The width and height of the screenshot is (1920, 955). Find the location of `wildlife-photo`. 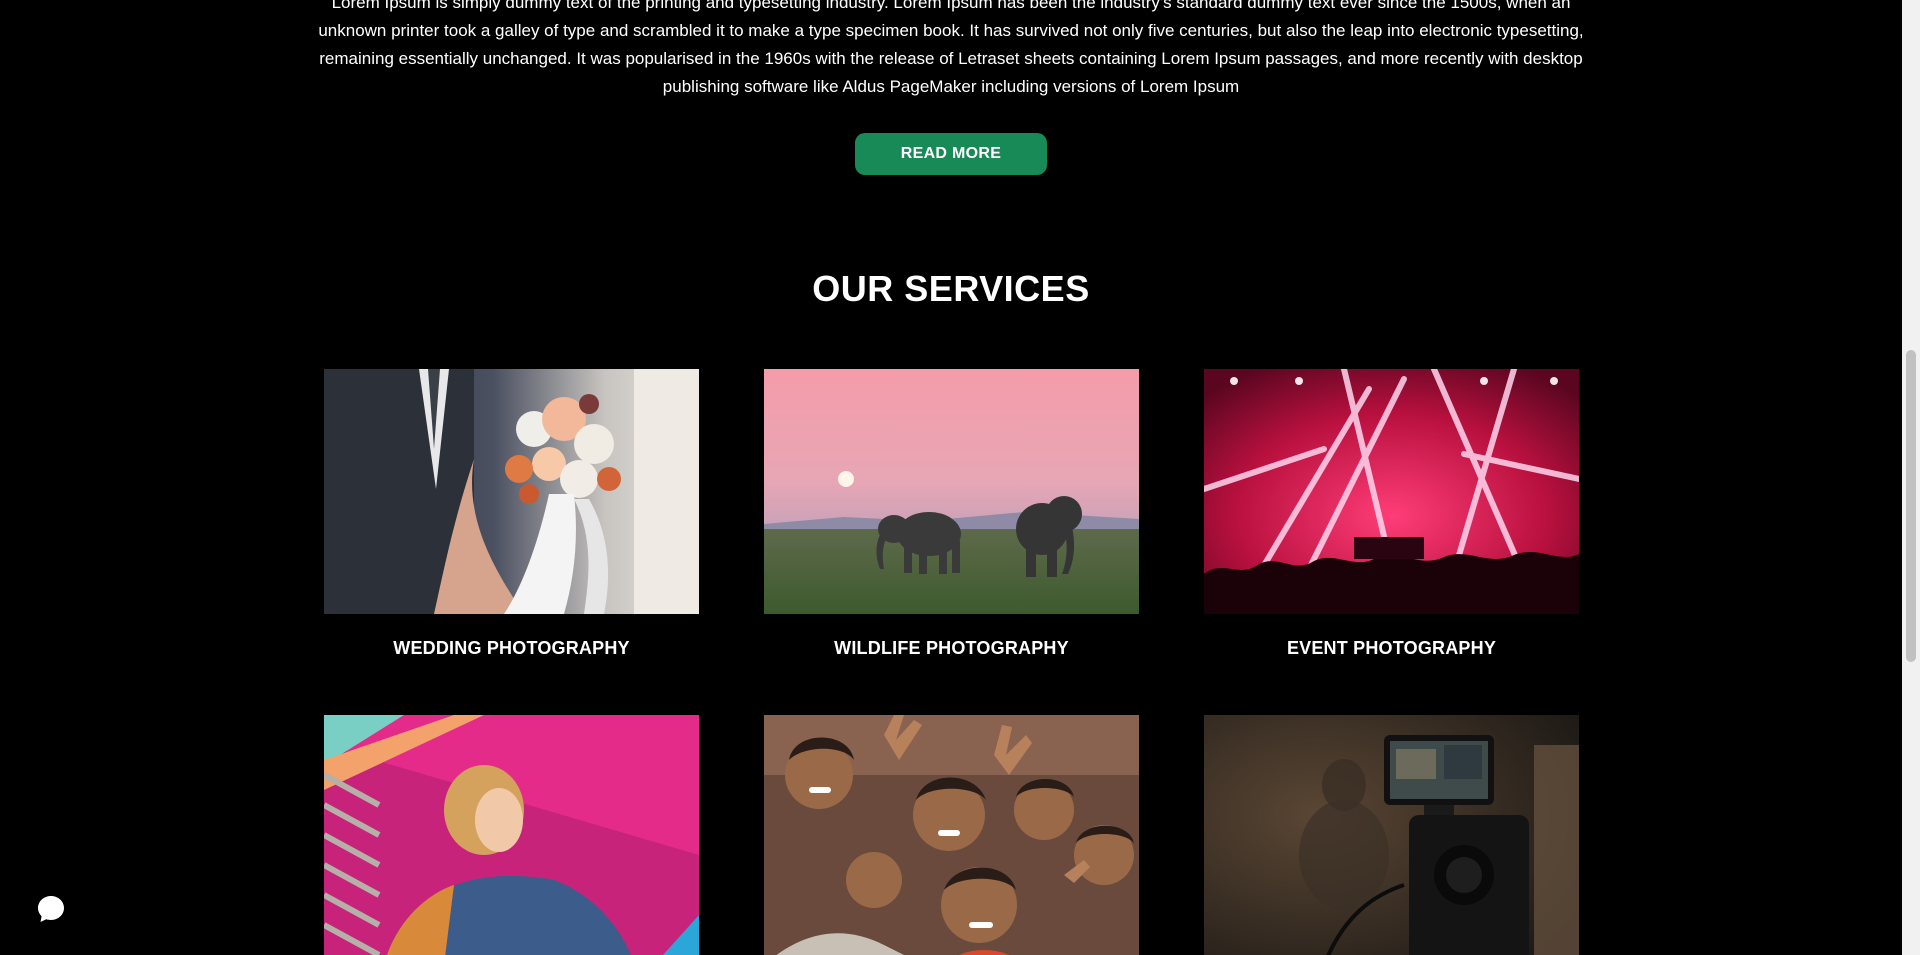

wildlife-photo is located at coordinates (951, 491).